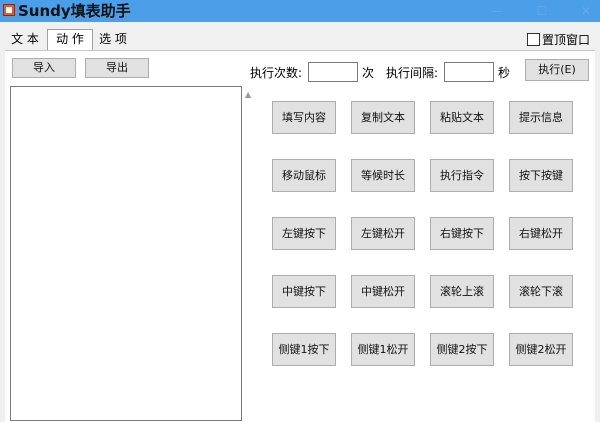  I want to click on action-button: 复制文本, so click(383, 117).